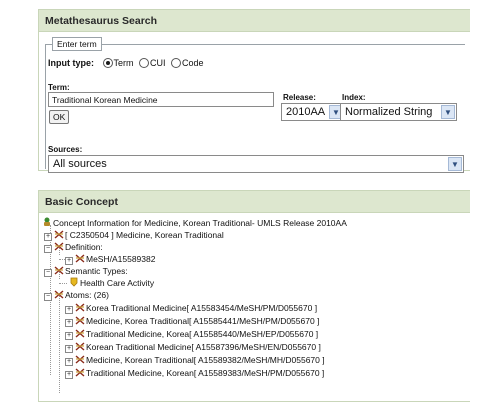 The height and width of the screenshot is (402, 496). I want to click on term-label: Term:, so click(59, 87).